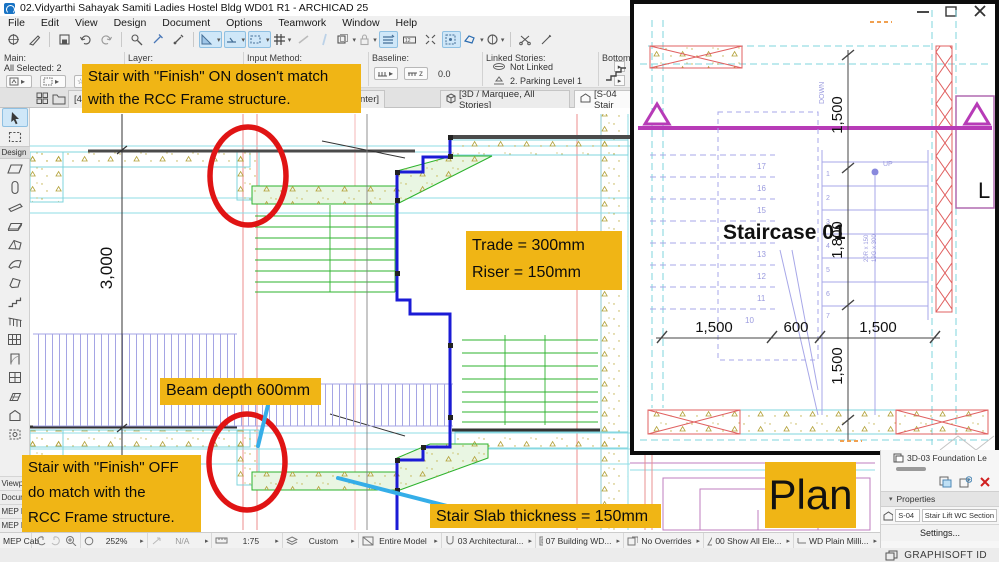 The width and height of the screenshot is (999, 562). I want to click on stair-flight-guides-upper, so click(325, 249).